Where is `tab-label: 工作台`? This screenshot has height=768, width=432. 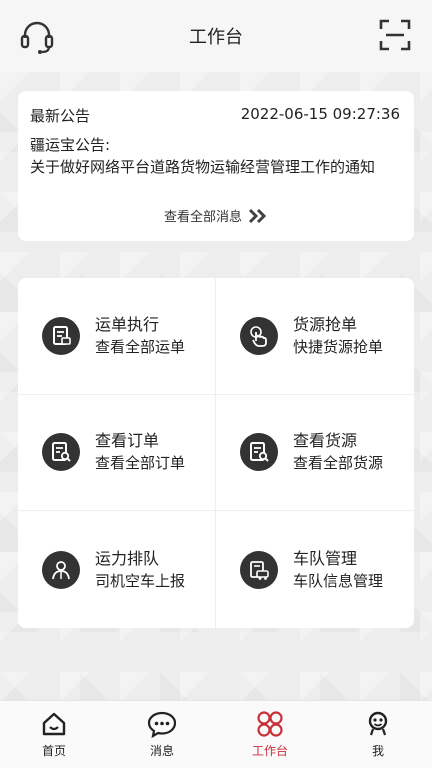 tab-label: 工作台 is located at coordinates (269, 751).